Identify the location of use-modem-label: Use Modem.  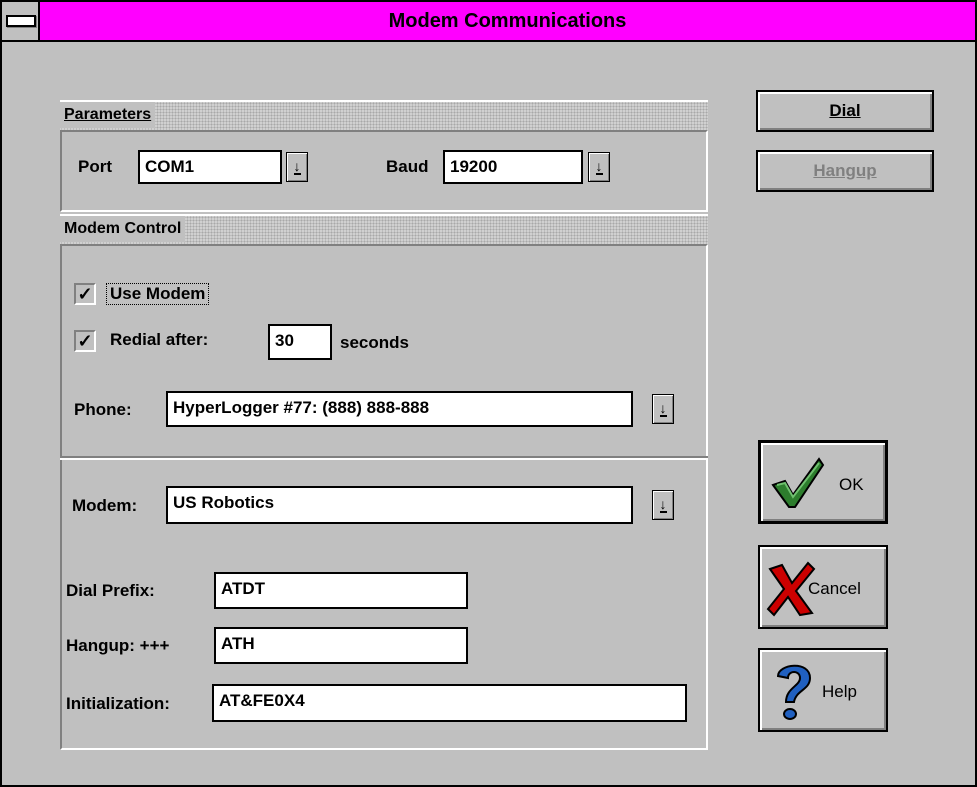
(158, 294).